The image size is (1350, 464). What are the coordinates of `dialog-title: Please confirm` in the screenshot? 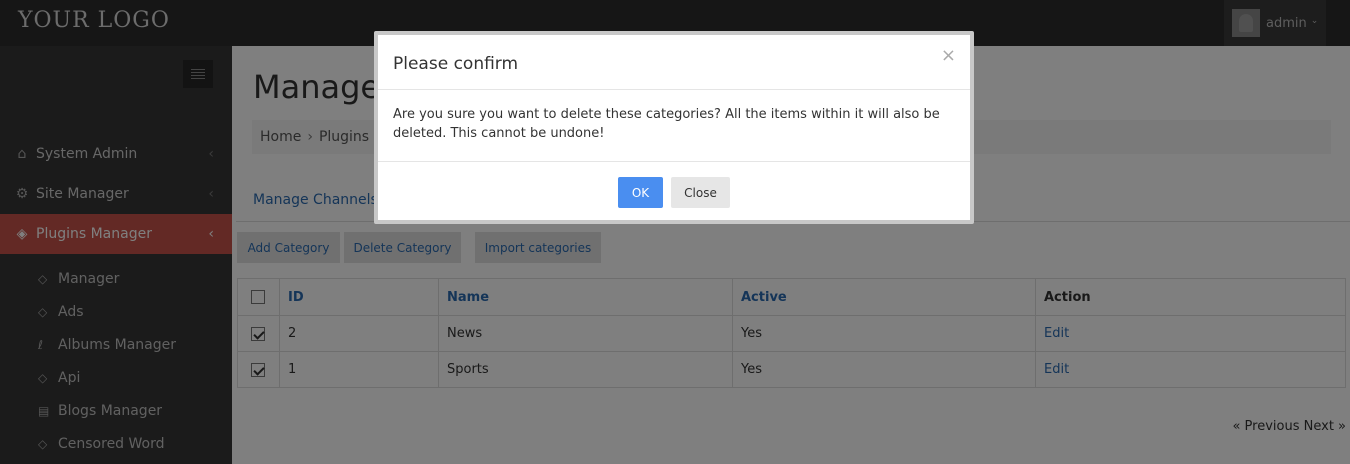 It's located at (456, 64).